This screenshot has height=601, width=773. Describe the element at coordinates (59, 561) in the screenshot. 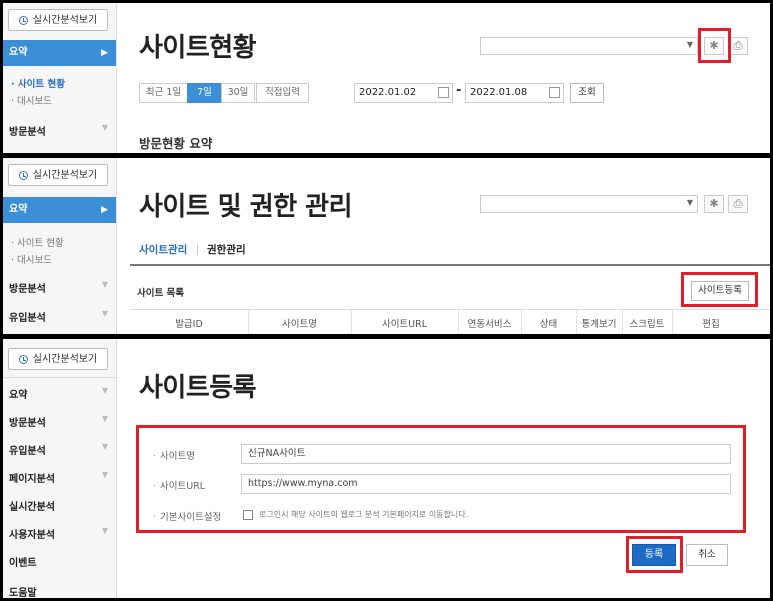

I see `nav-event: 이벤트` at that location.